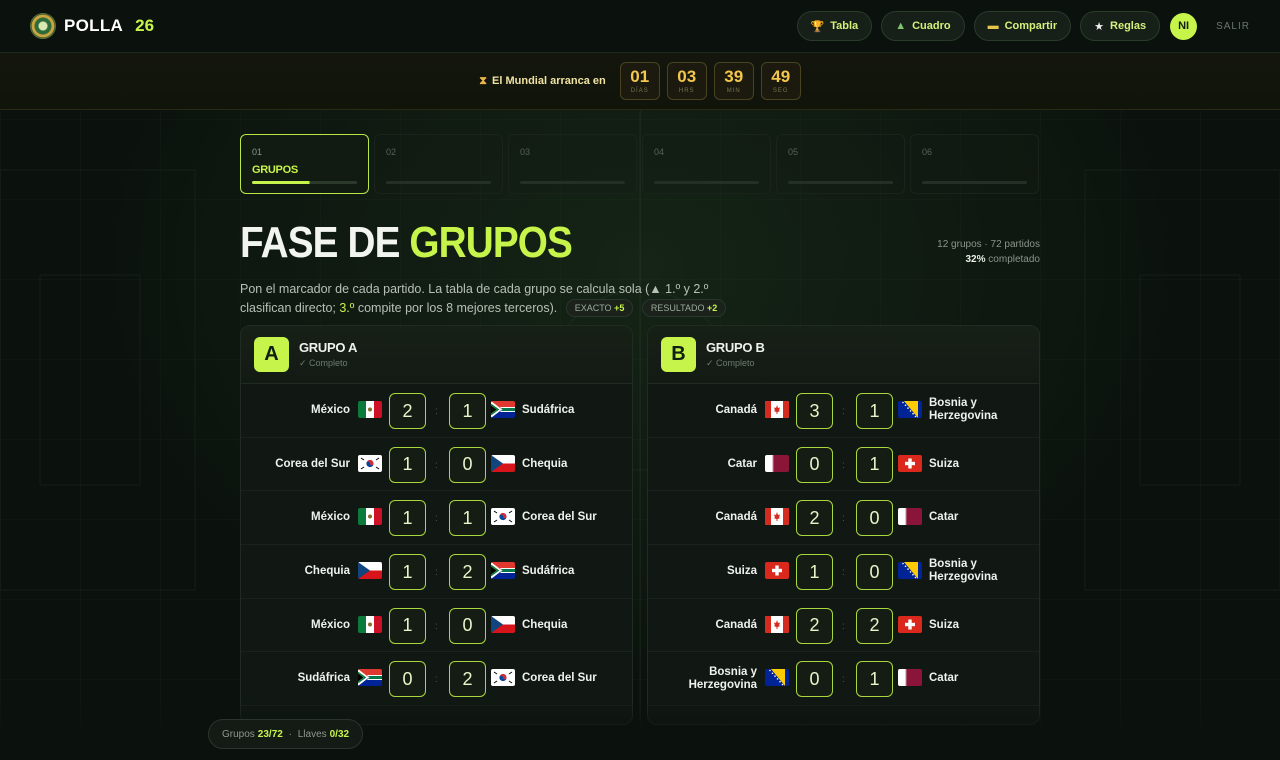  What do you see at coordinates (436, 355) in the screenshot?
I see `group-header: A GRUPO A ✓ Completo` at bounding box center [436, 355].